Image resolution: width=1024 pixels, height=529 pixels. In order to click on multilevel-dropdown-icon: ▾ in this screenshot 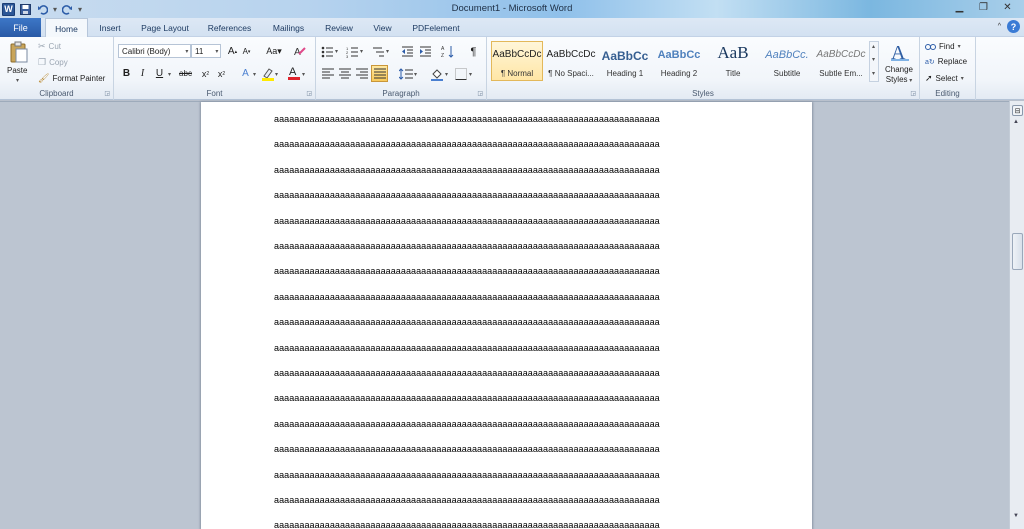, I will do `click(387, 51)`.